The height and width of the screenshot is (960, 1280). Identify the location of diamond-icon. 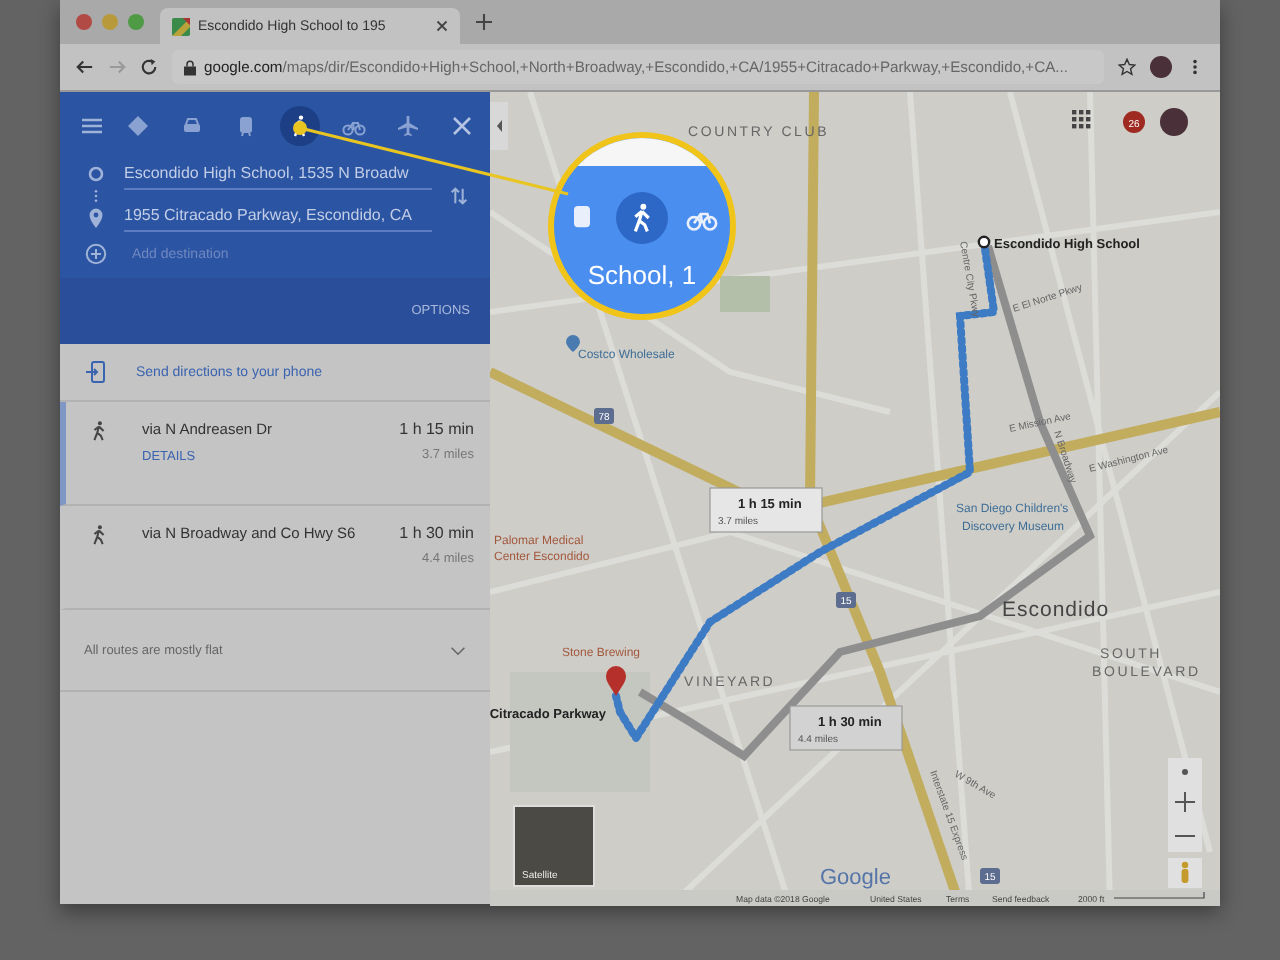
(138, 126).